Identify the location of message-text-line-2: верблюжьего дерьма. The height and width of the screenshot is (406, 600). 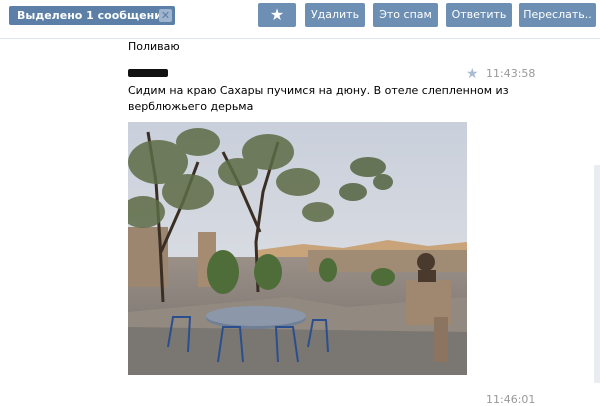
(191, 106).